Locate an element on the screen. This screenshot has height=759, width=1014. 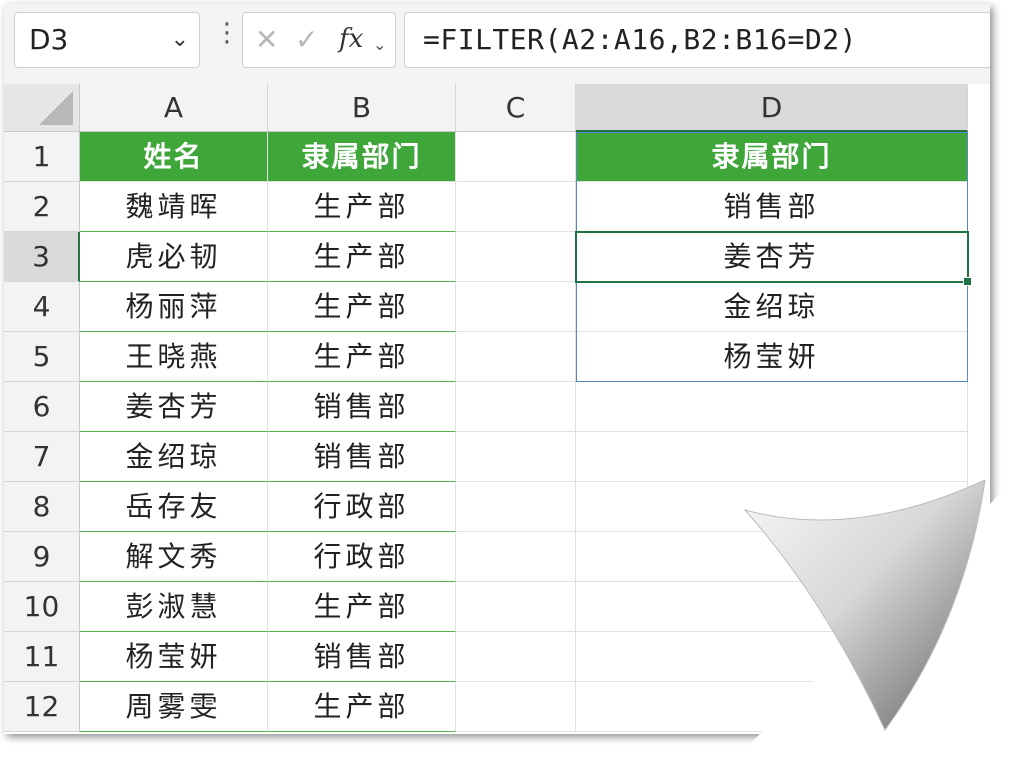
row-header-5: 5 is located at coordinates (42, 357).